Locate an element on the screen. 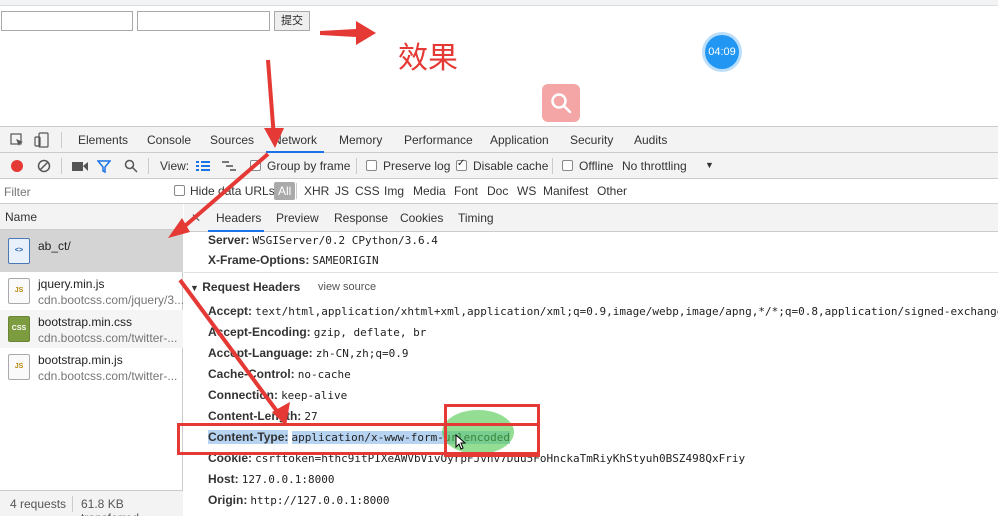 Image resolution: width=998 pixels, height=516 pixels. network-status-bar: 4 requests 61.8 KB transferred is located at coordinates (91, 503).